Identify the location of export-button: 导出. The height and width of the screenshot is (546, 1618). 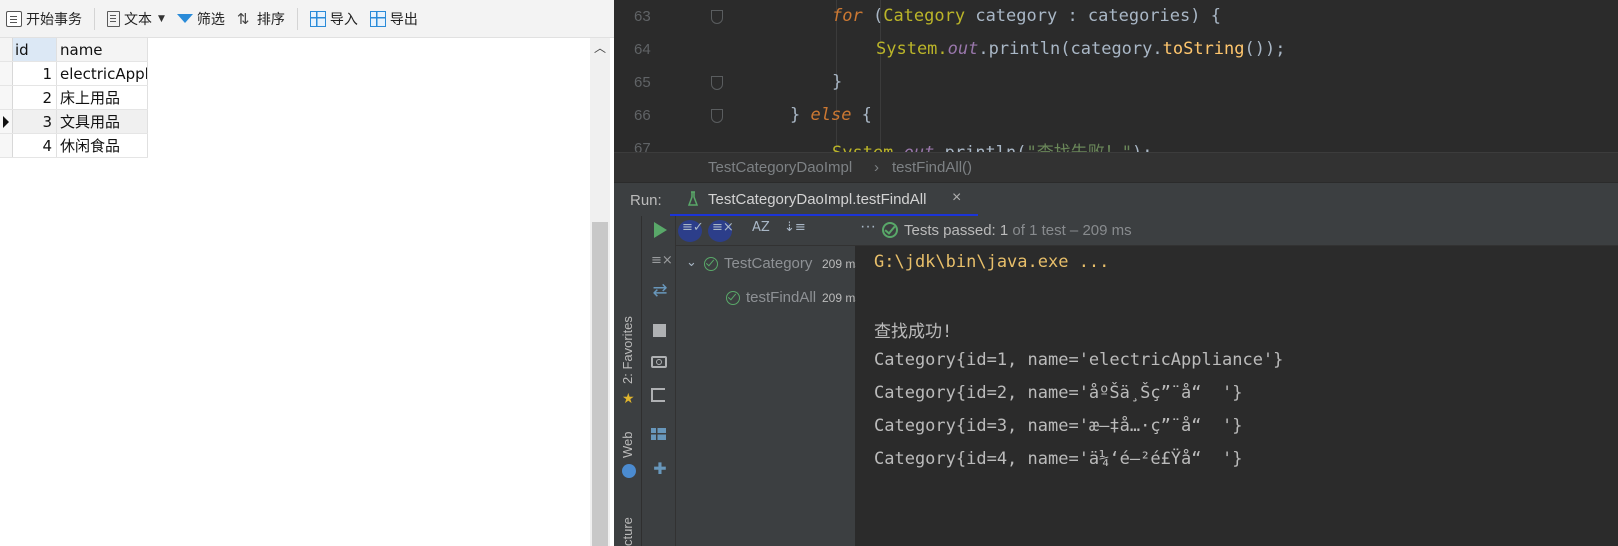
(394, 19).